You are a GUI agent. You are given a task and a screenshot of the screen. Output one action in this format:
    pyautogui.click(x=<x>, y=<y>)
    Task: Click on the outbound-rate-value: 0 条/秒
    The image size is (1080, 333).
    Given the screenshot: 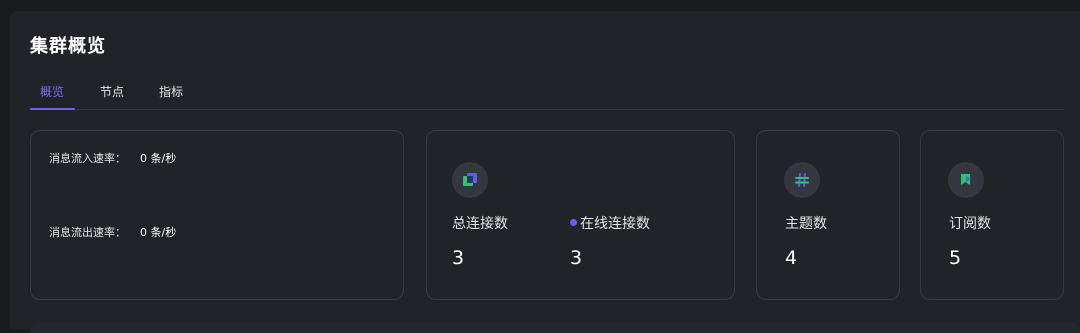 What is the action you would take?
    pyautogui.click(x=158, y=232)
    